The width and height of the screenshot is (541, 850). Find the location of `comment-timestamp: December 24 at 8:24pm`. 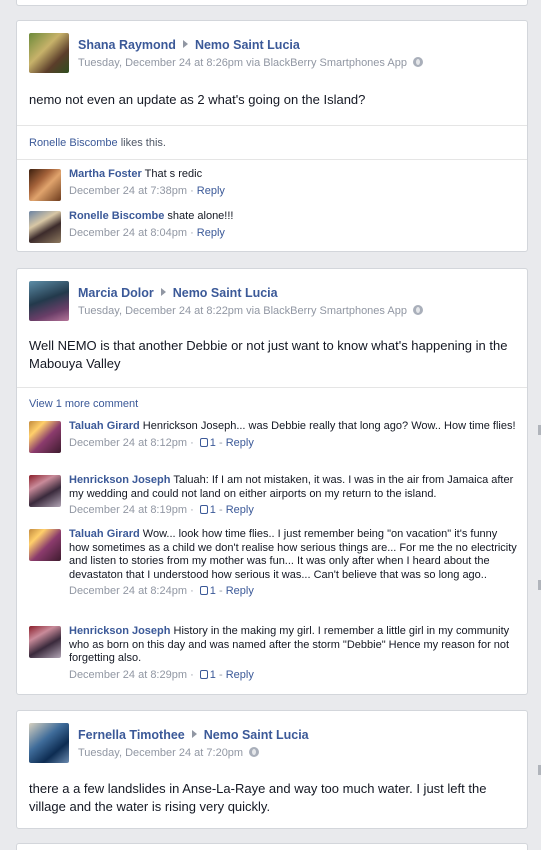

comment-timestamp: December 24 at 8:24pm is located at coordinates (128, 591).